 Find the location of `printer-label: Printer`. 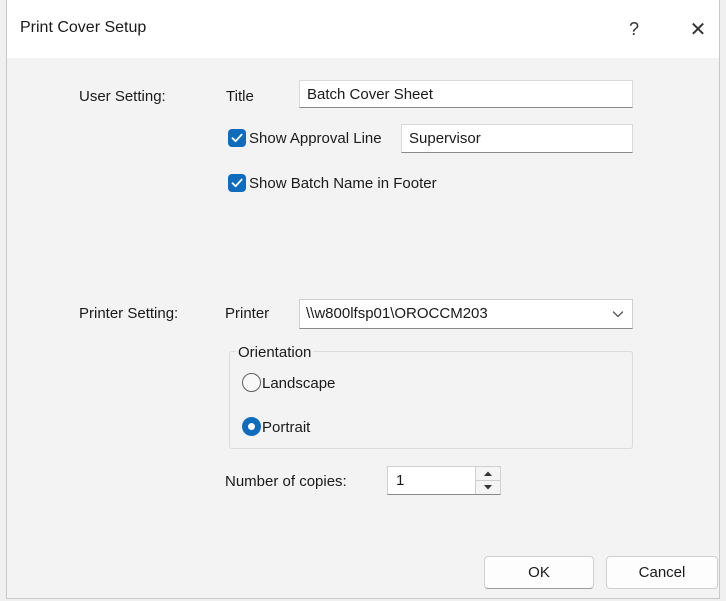

printer-label: Printer is located at coordinates (247, 313).